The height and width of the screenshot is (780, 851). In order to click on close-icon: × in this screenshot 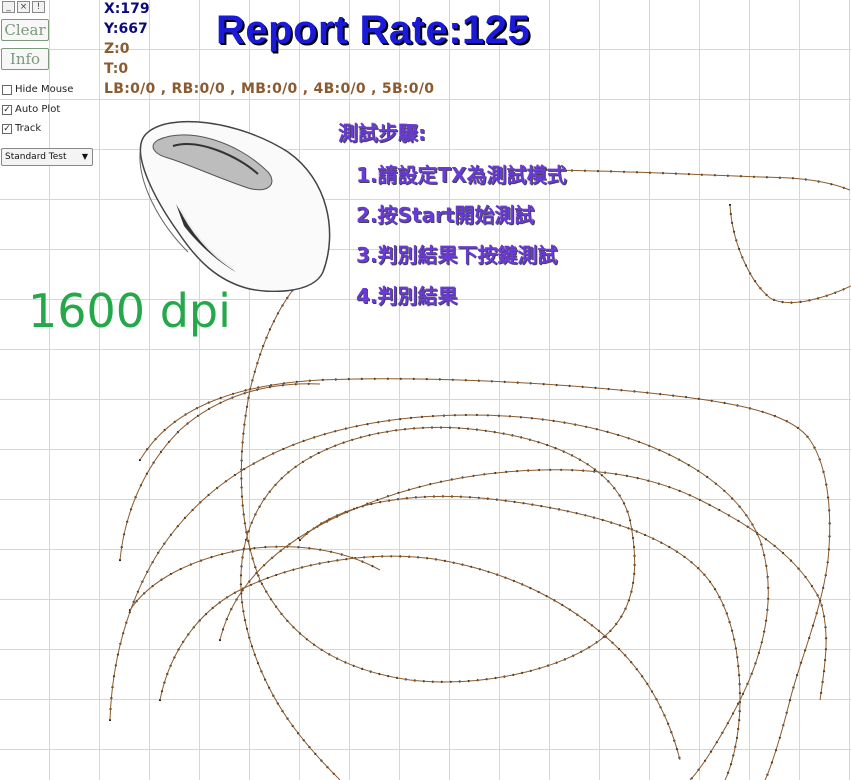, I will do `click(23, 7)`.